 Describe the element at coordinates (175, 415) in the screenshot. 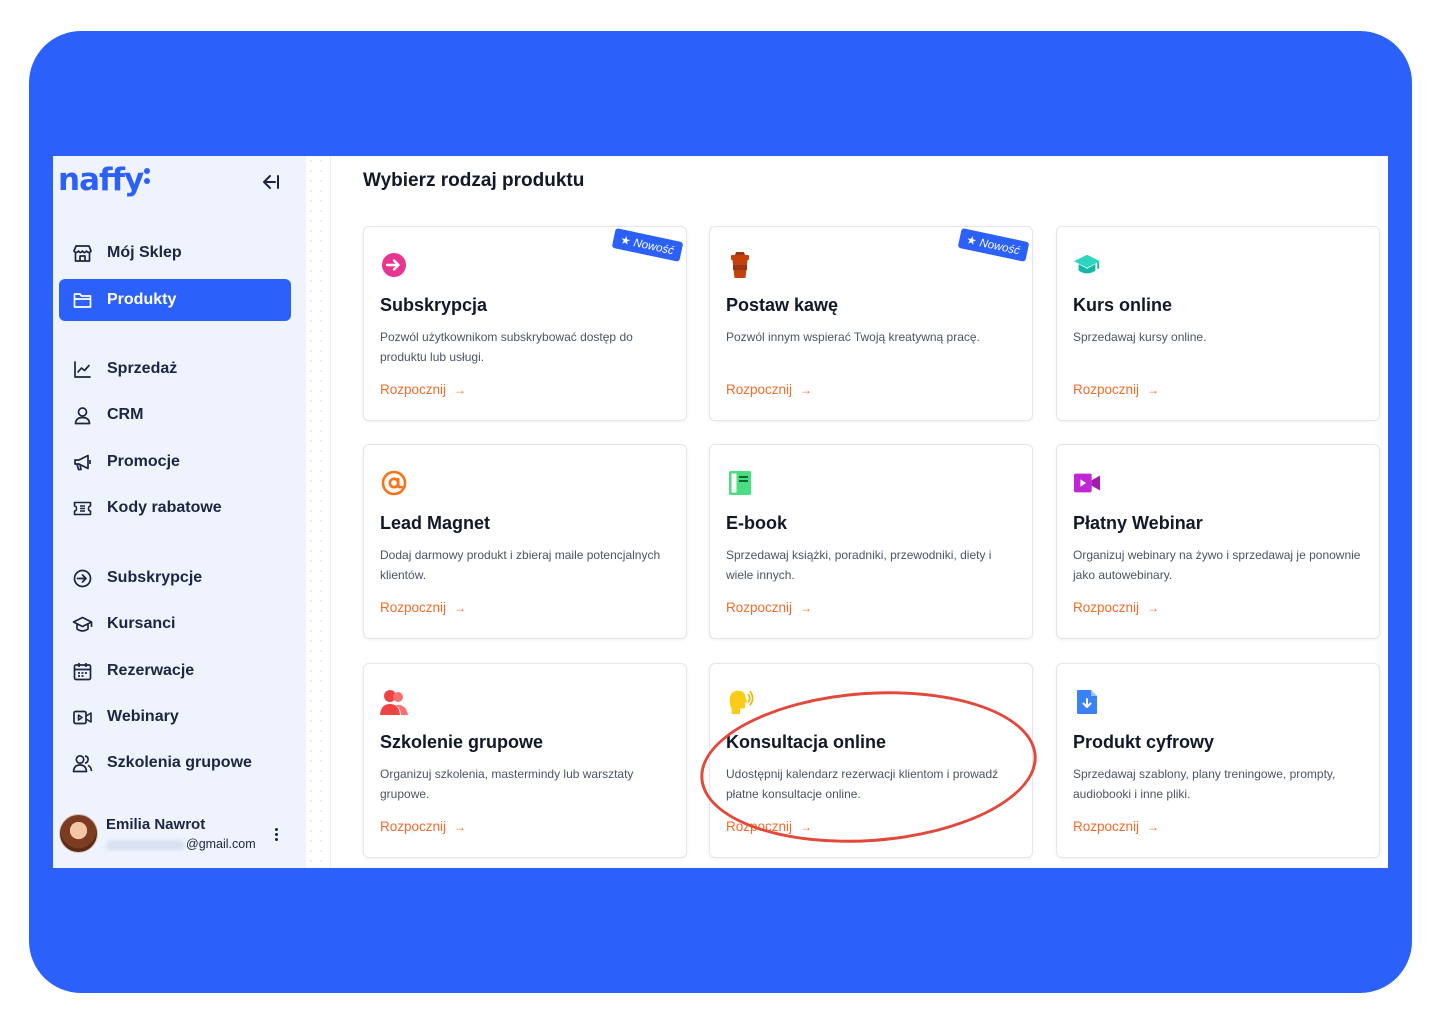

I see `sidebar-item-crm: CRM` at that location.